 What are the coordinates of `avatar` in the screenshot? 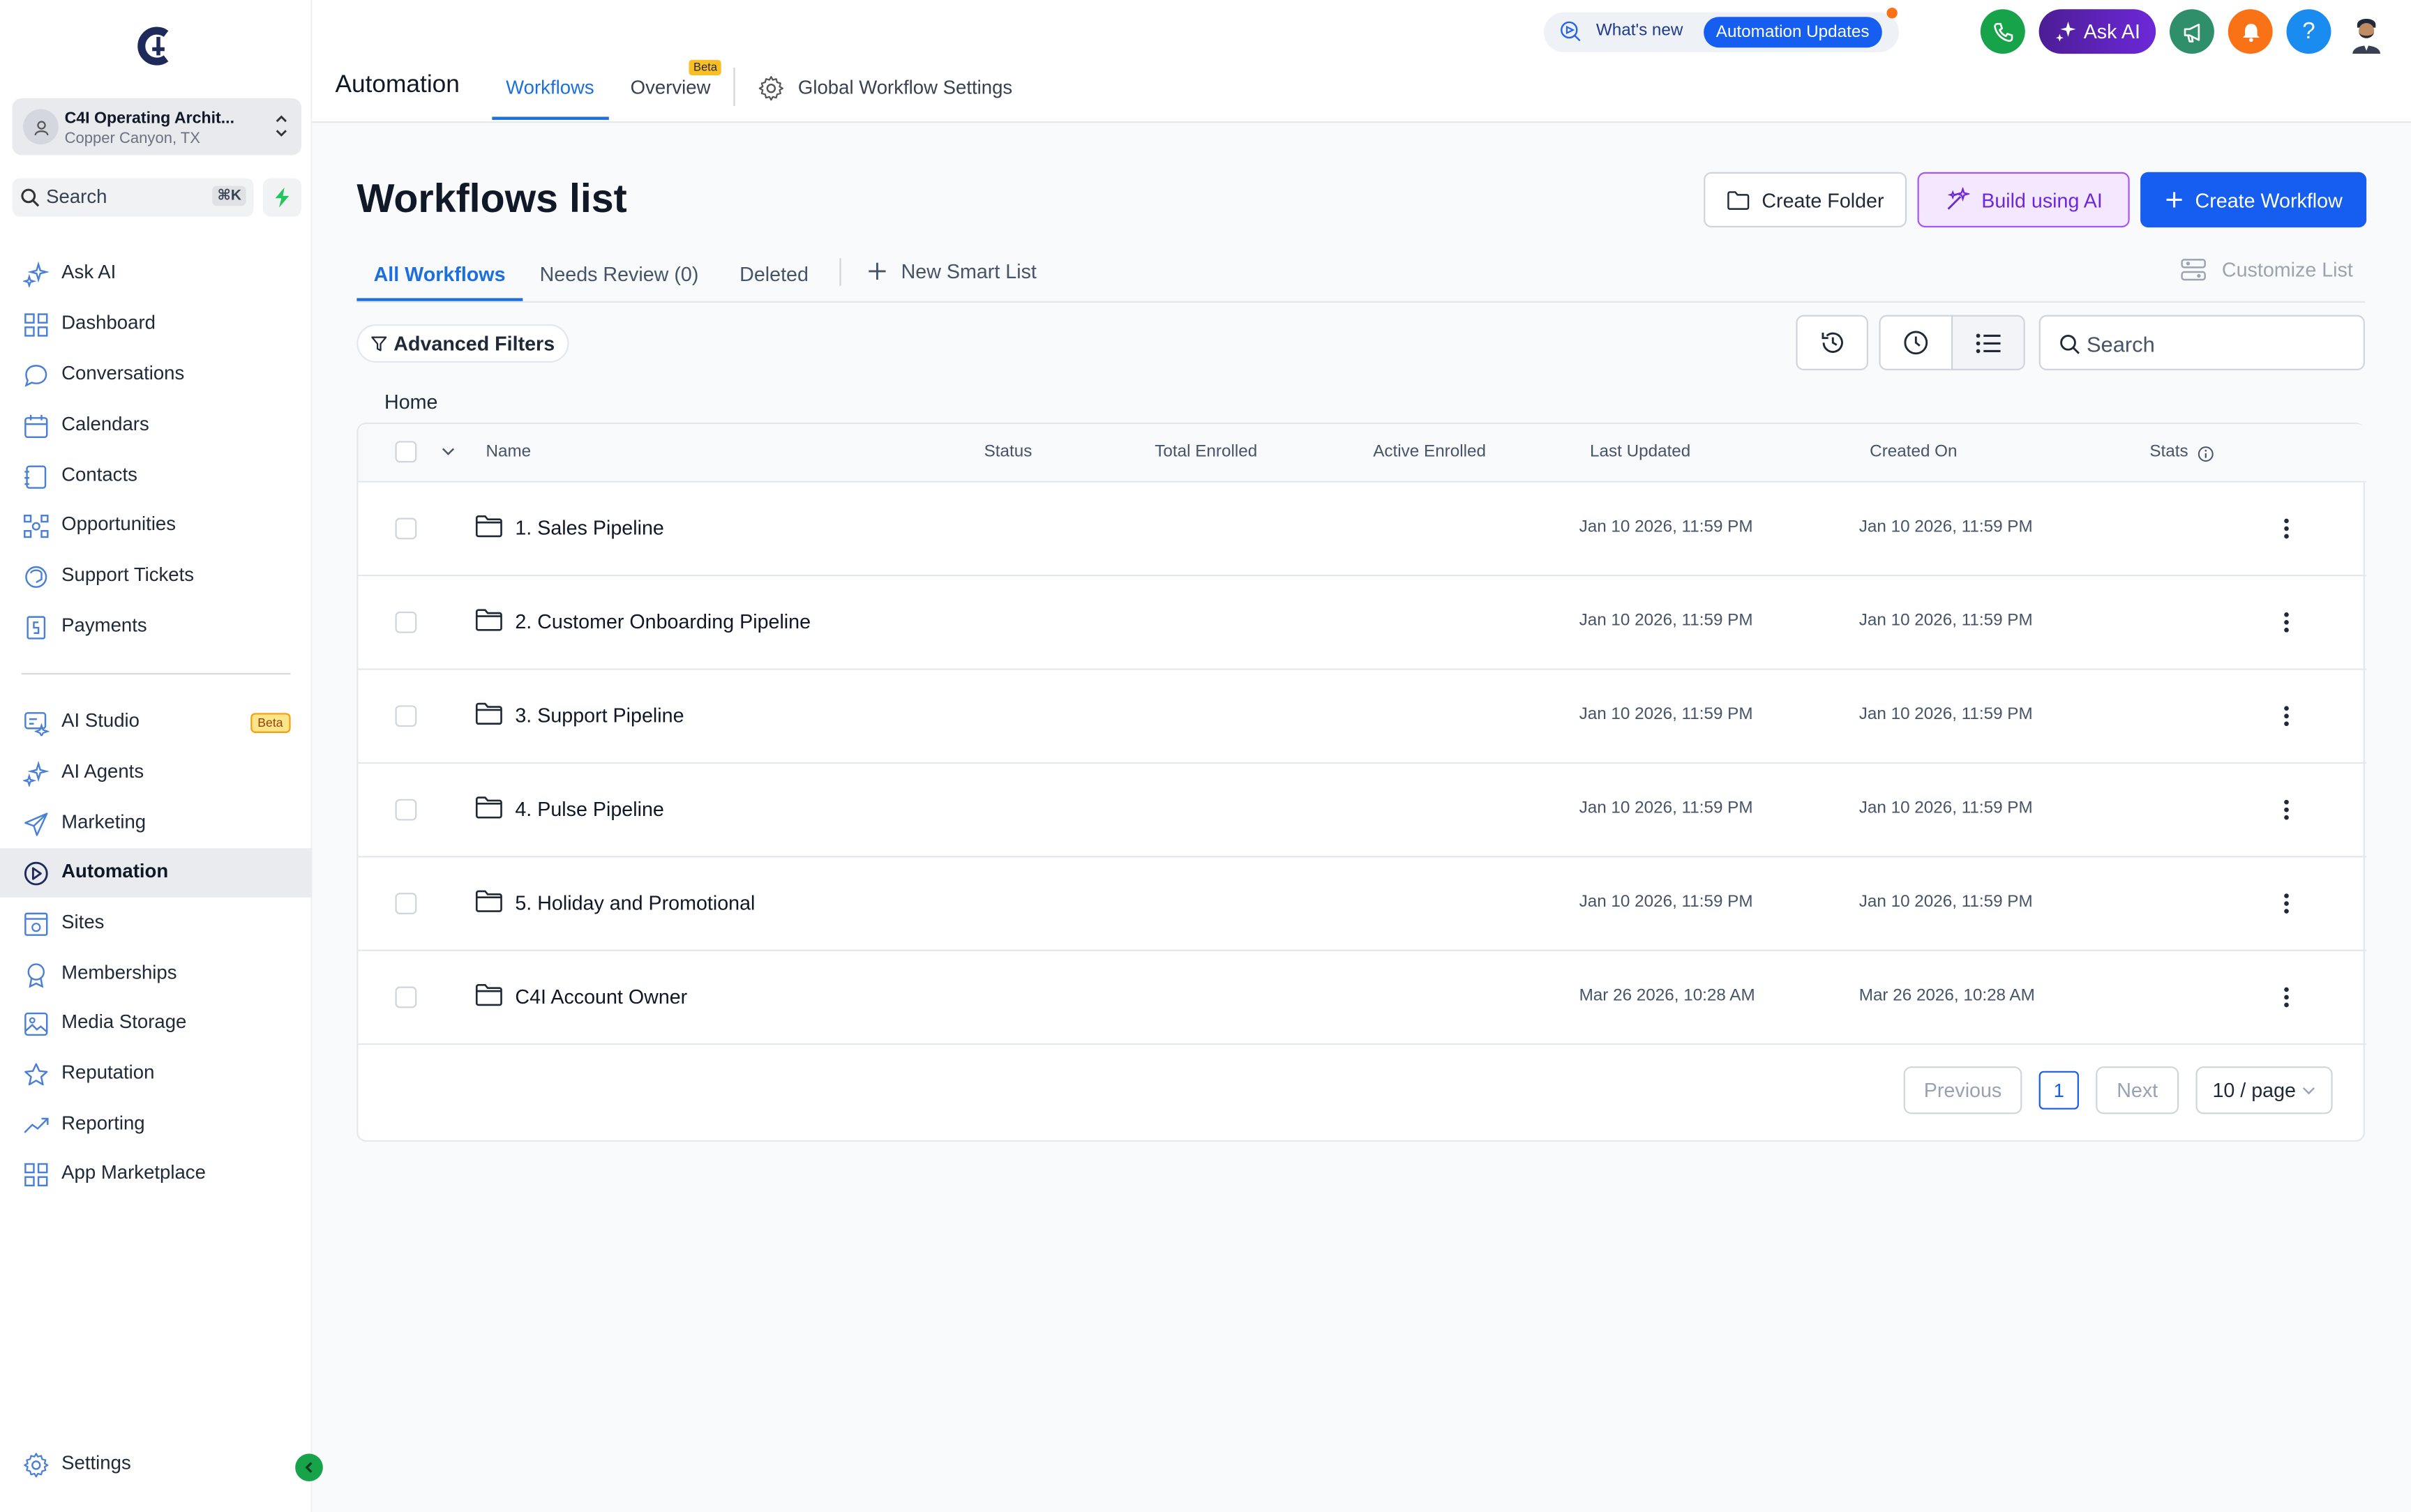 It's located at (2366, 32).